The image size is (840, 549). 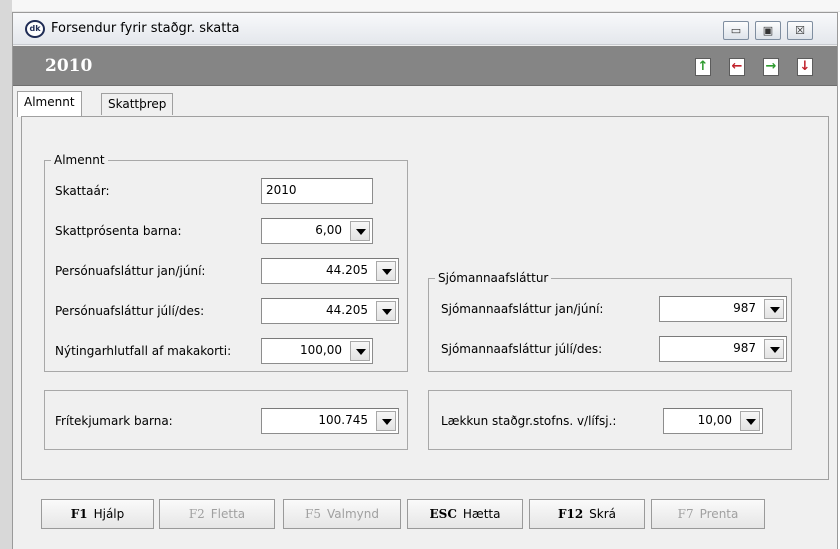 I want to click on save-label: Skrá, so click(x=603, y=514).